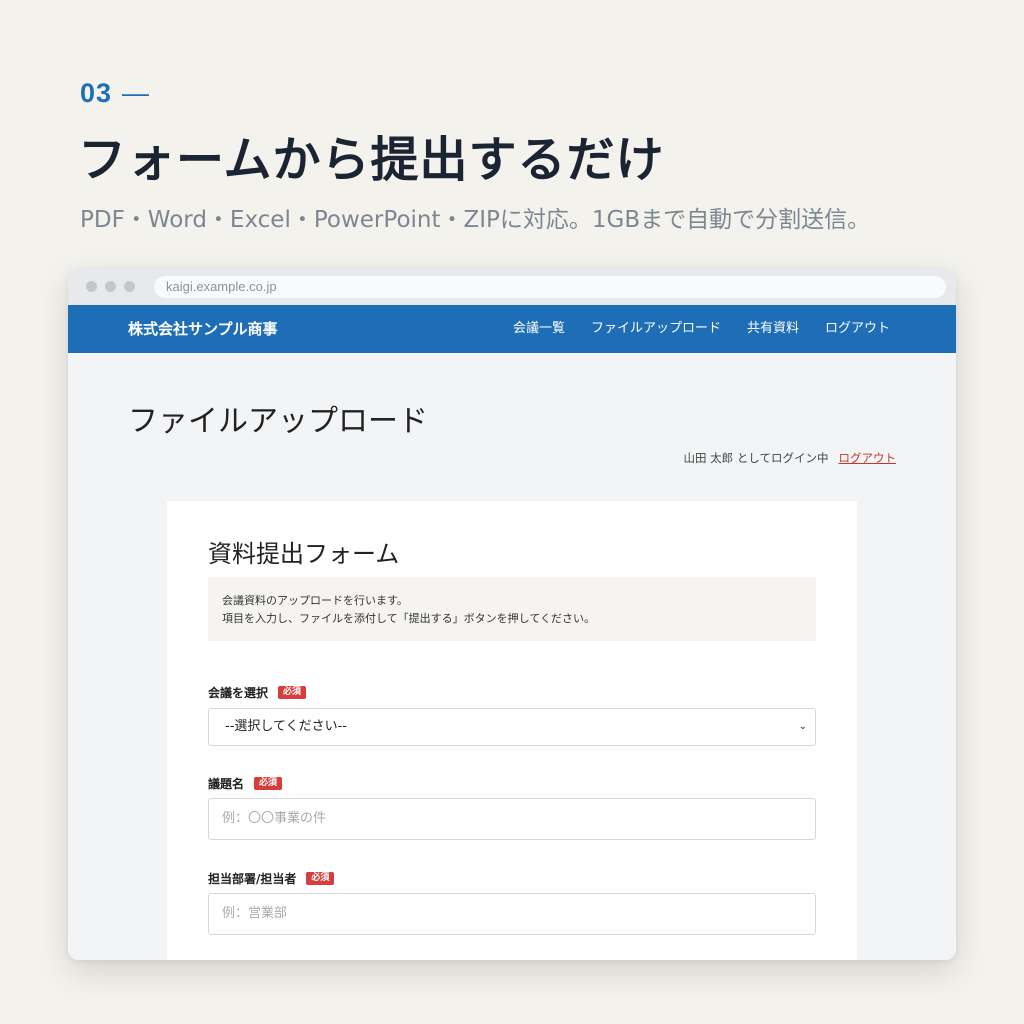  I want to click on address-bar: kaigi.example.co.jp, so click(550, 287).